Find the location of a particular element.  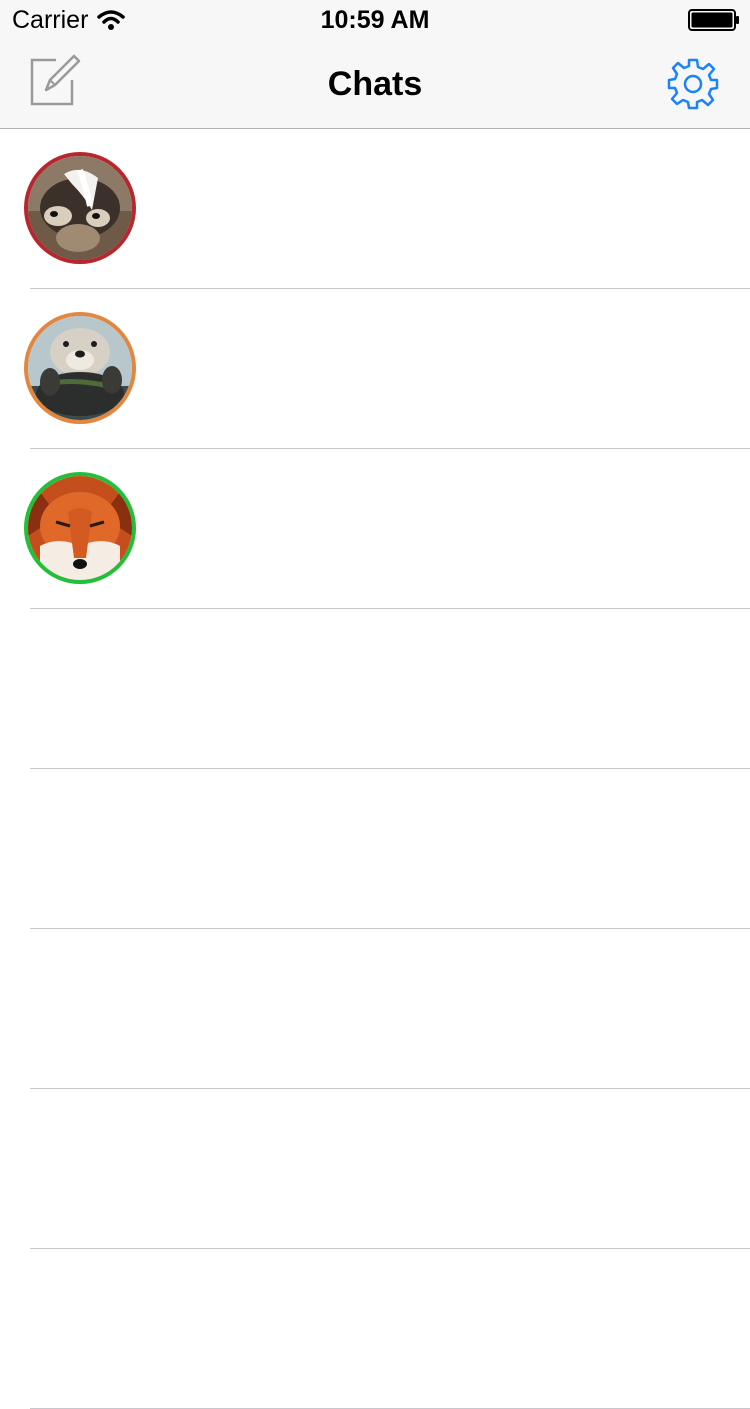

status-time: 10:59 AM is located at coordinates (375, 20).